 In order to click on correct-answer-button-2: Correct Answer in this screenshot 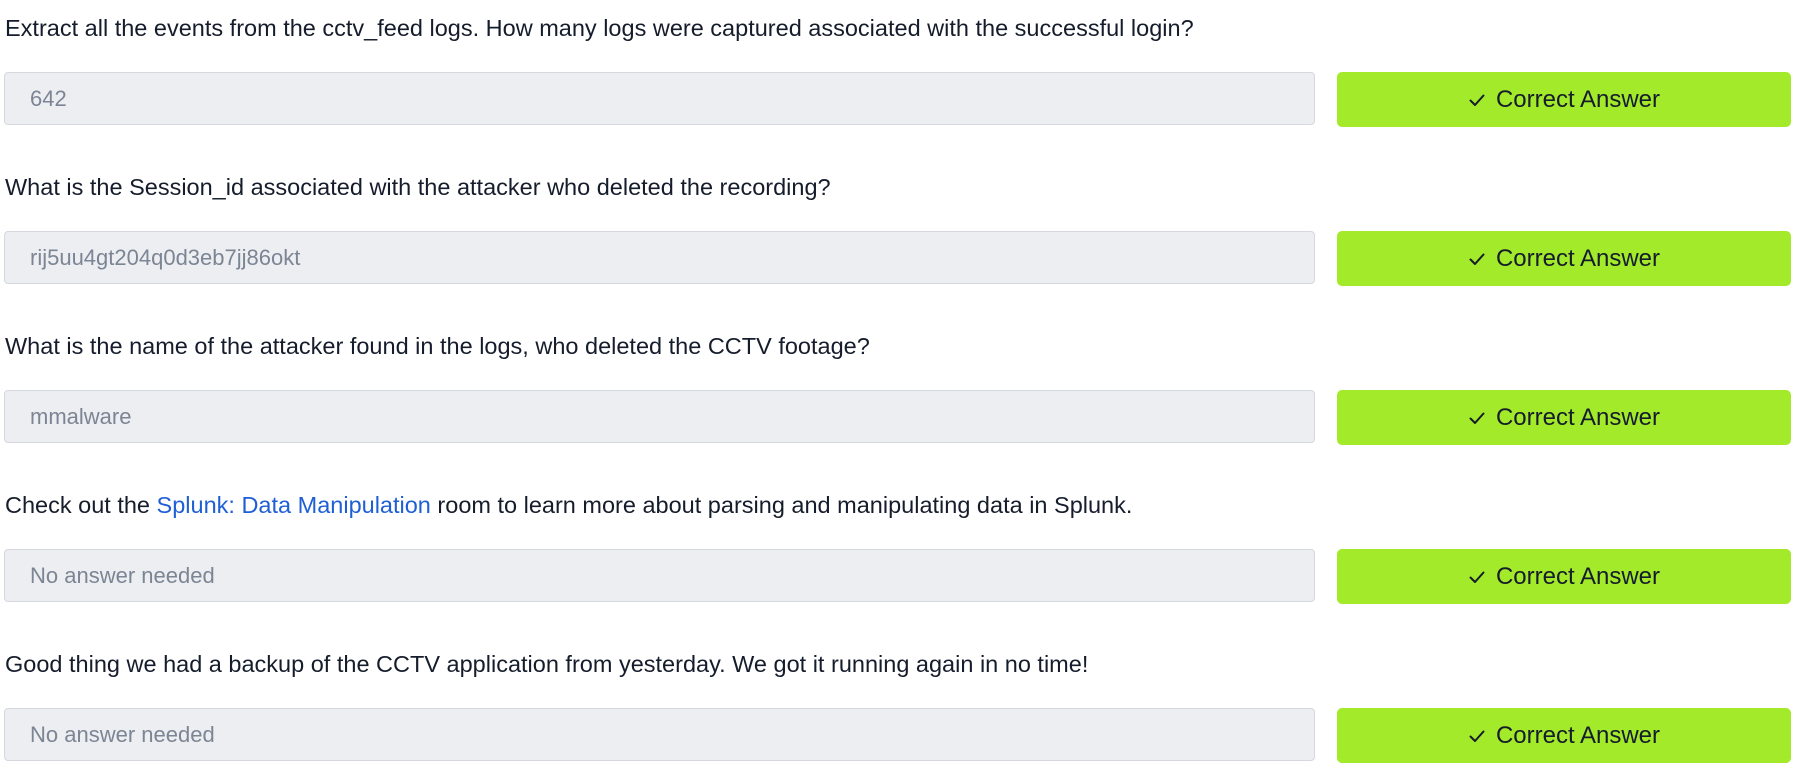, I will do `click(1564, 258)`.